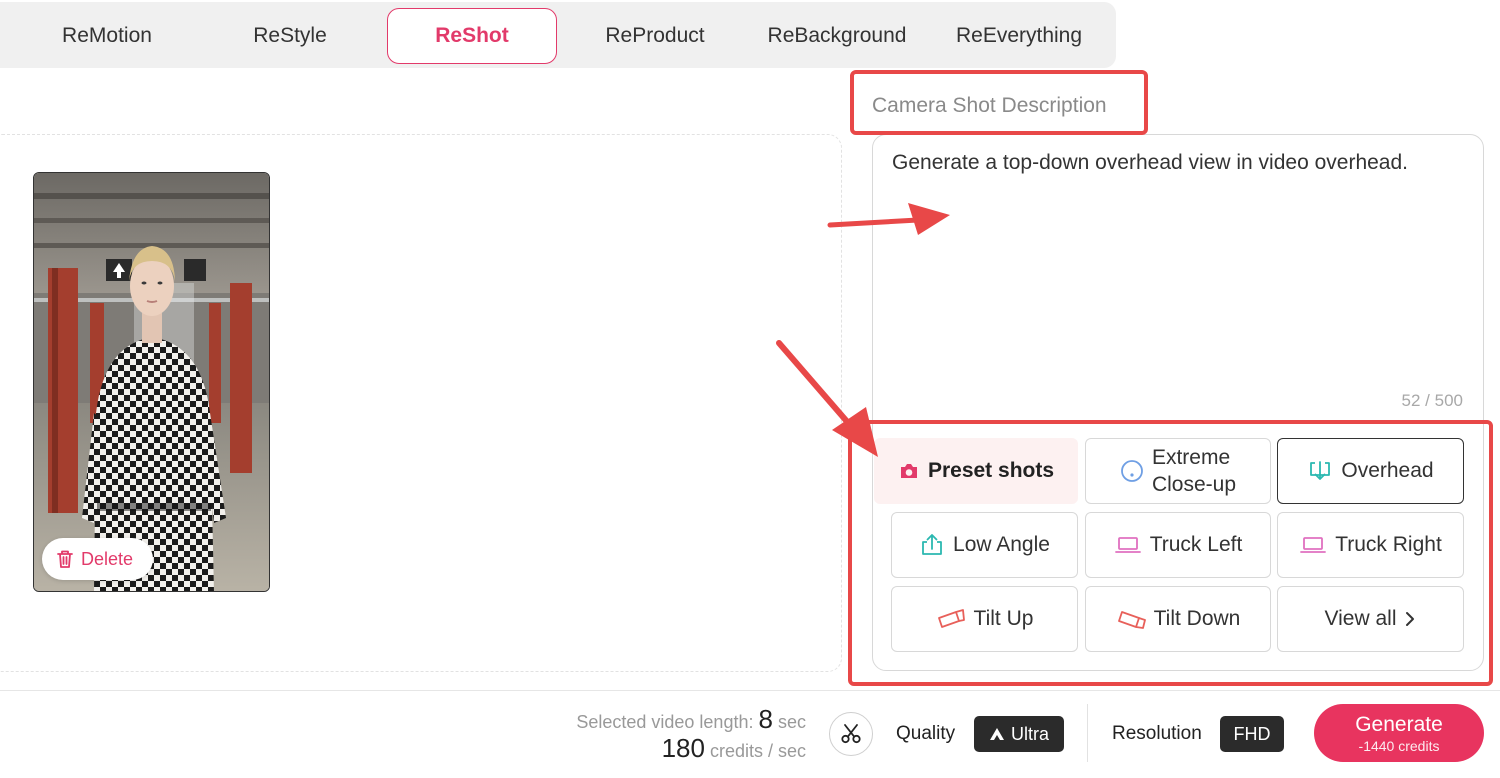  Describe the element at coordinates (290, 36) in the screenshot. I see `tab-restyle: ReStyle` at that location.